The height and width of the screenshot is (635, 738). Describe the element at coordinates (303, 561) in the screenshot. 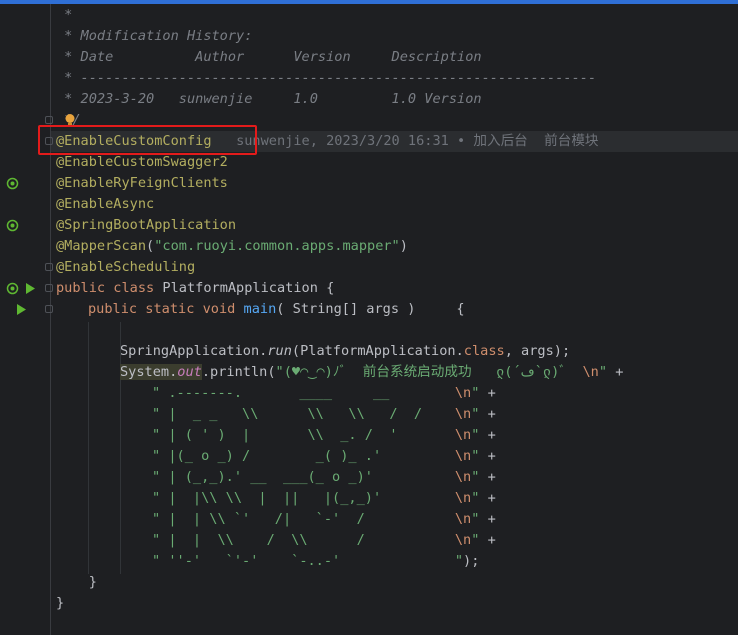

I see `ascii-art-string: " ''-' `'-' `-..-'` at that location.